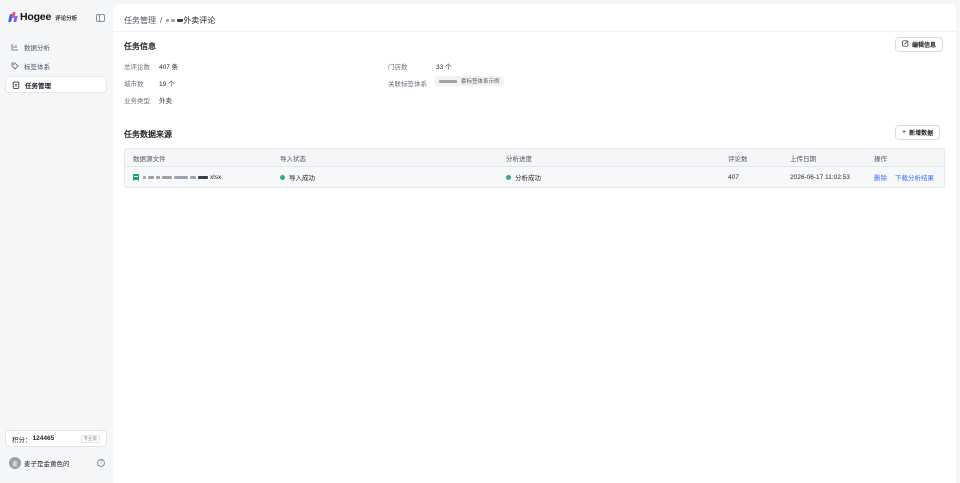 This screenshot has height=483, width=960. I want to click on user-name: 麦子是金黄色的, so click(47, 464).